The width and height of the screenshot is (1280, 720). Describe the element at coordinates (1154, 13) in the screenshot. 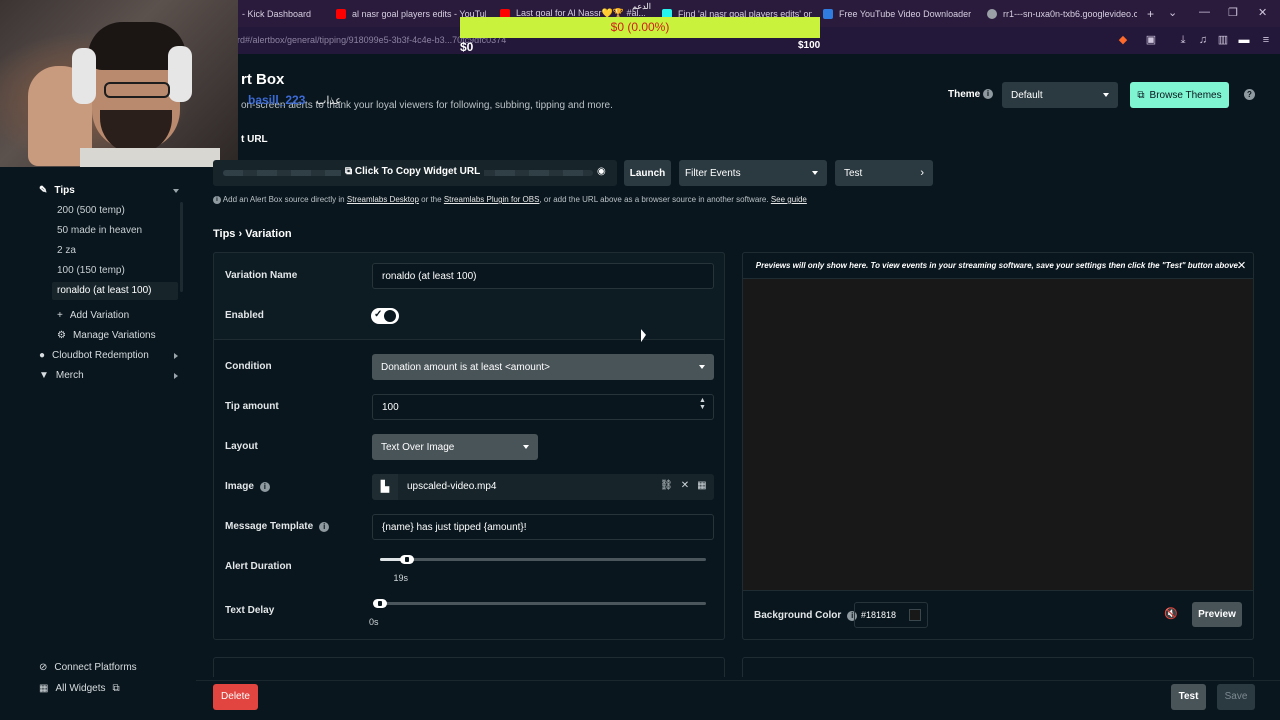

I see `new-tab-button: +` at that location.